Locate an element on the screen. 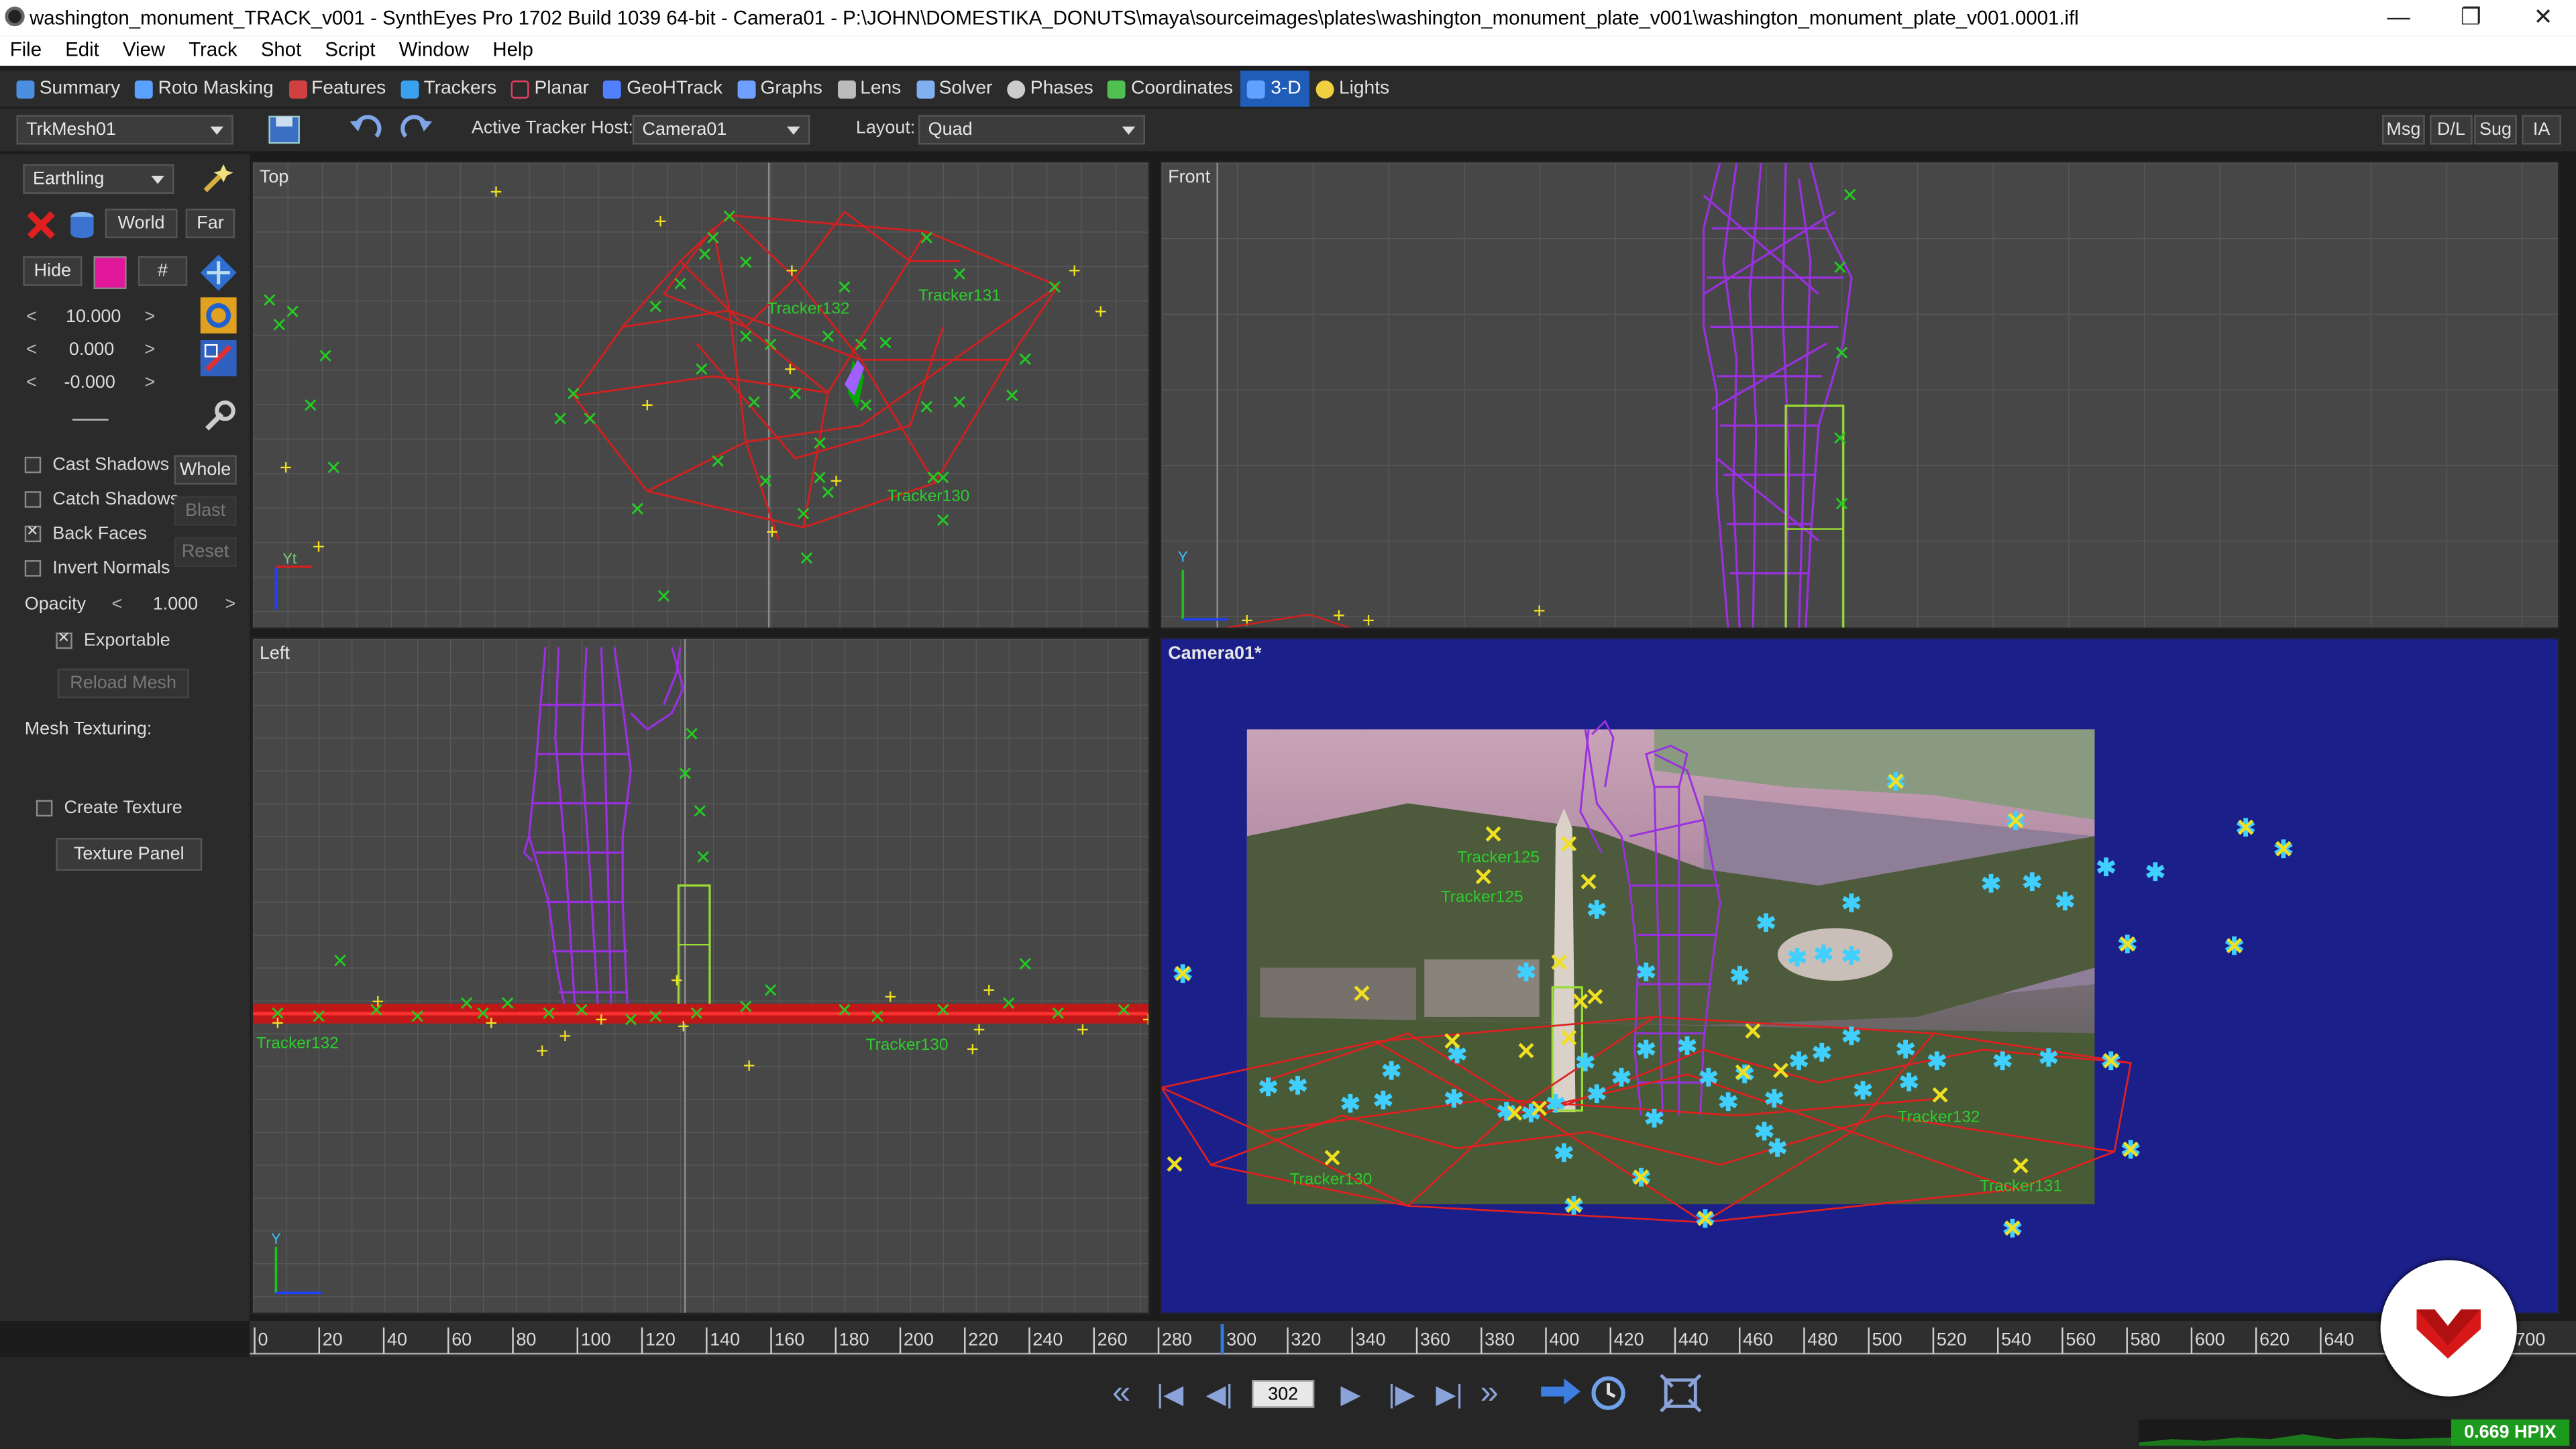 The height and width of the screenshot is (1449, 2576). create-texture-checkbox: Create Texture is located at coordinates (109, 808).